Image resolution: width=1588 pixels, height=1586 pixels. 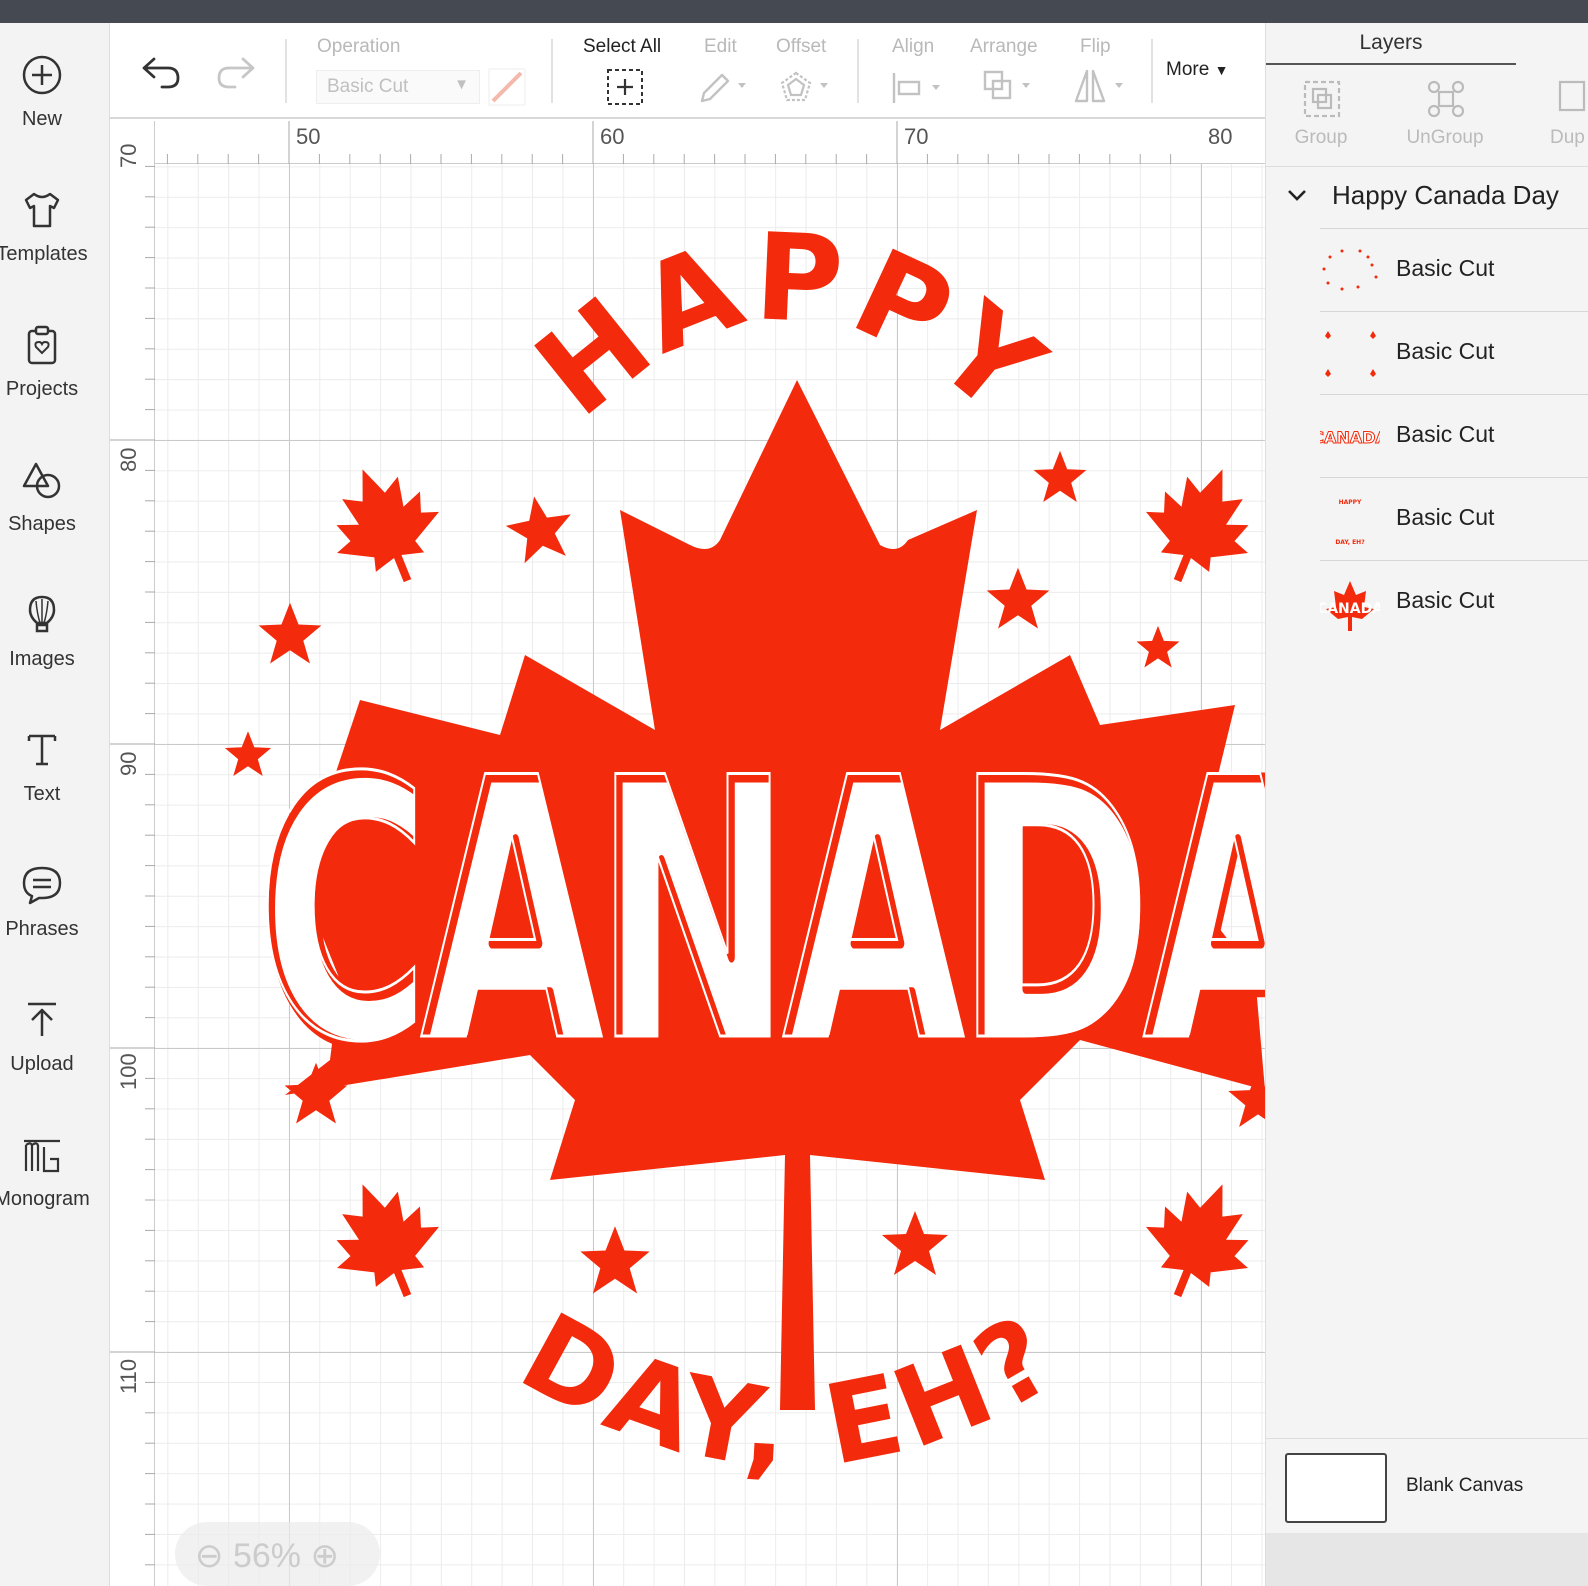 I want to click on ruler-number: 60, so click(x=612, y=136).